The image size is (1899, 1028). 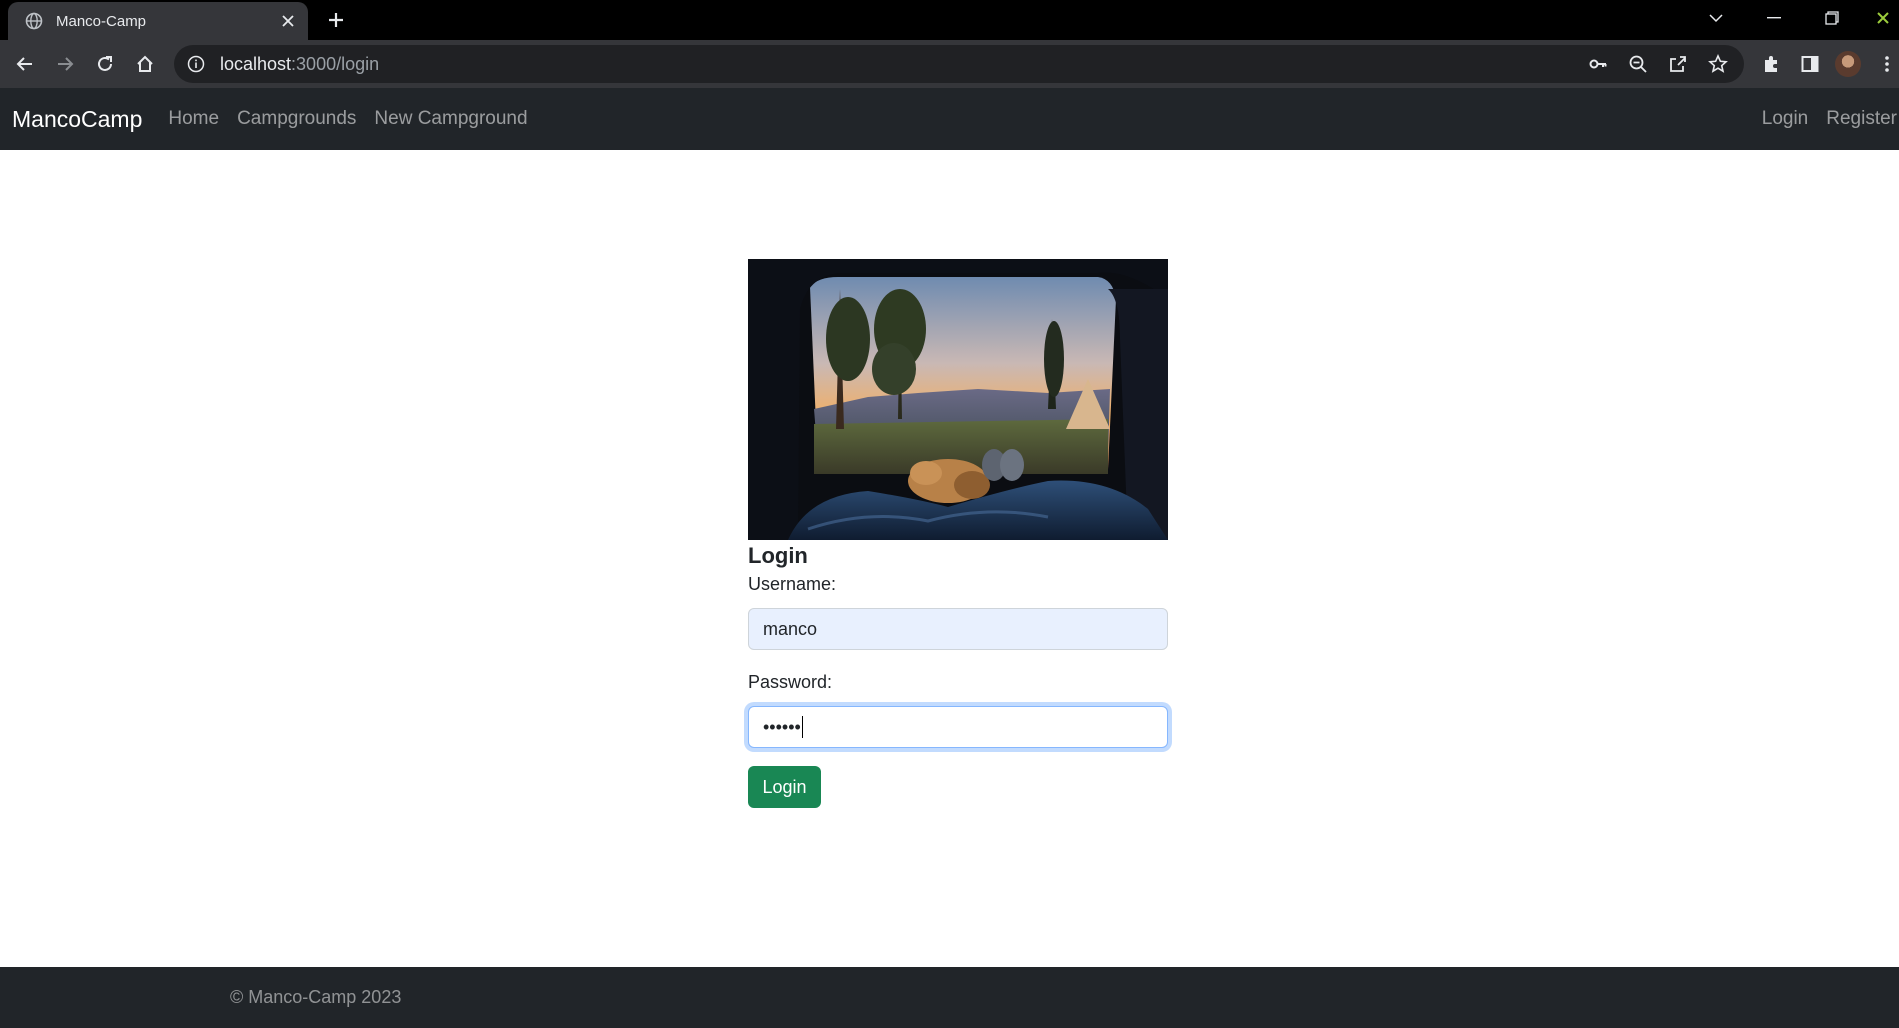 What do you see at coordinates (1882, 18) in the screenshot?
I see `close-window-icon` at bounding box center [1882, 18].